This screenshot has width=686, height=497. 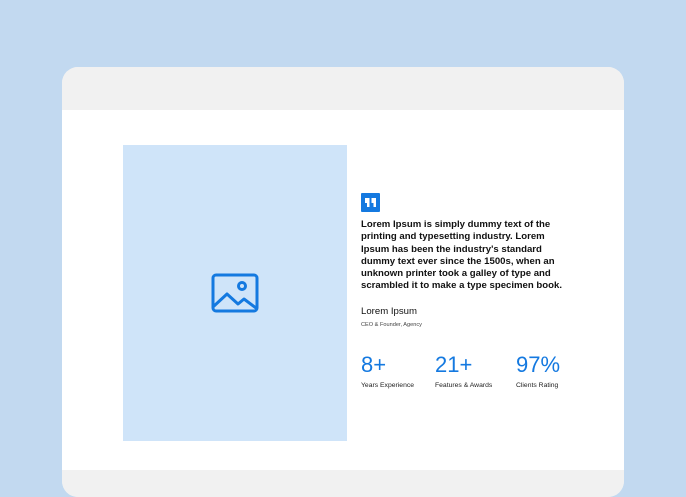 What do you see at coordinates (370, 202) in the screenshot?
I see `quote-icon` at bounding box center [370, 202].